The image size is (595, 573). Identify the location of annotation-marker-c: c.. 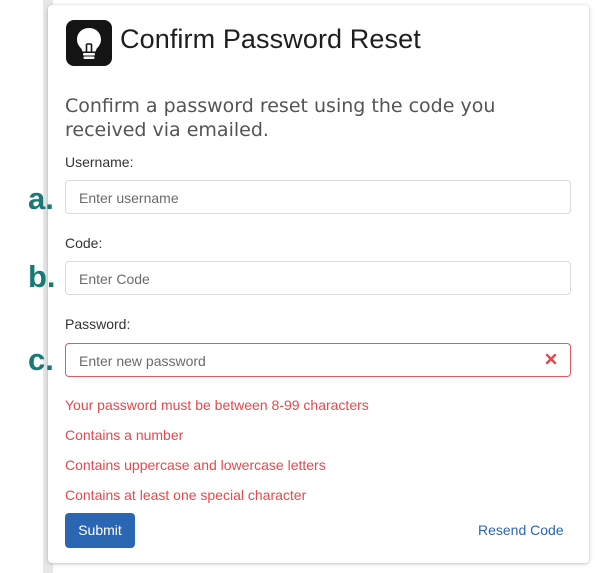
(41, 360).